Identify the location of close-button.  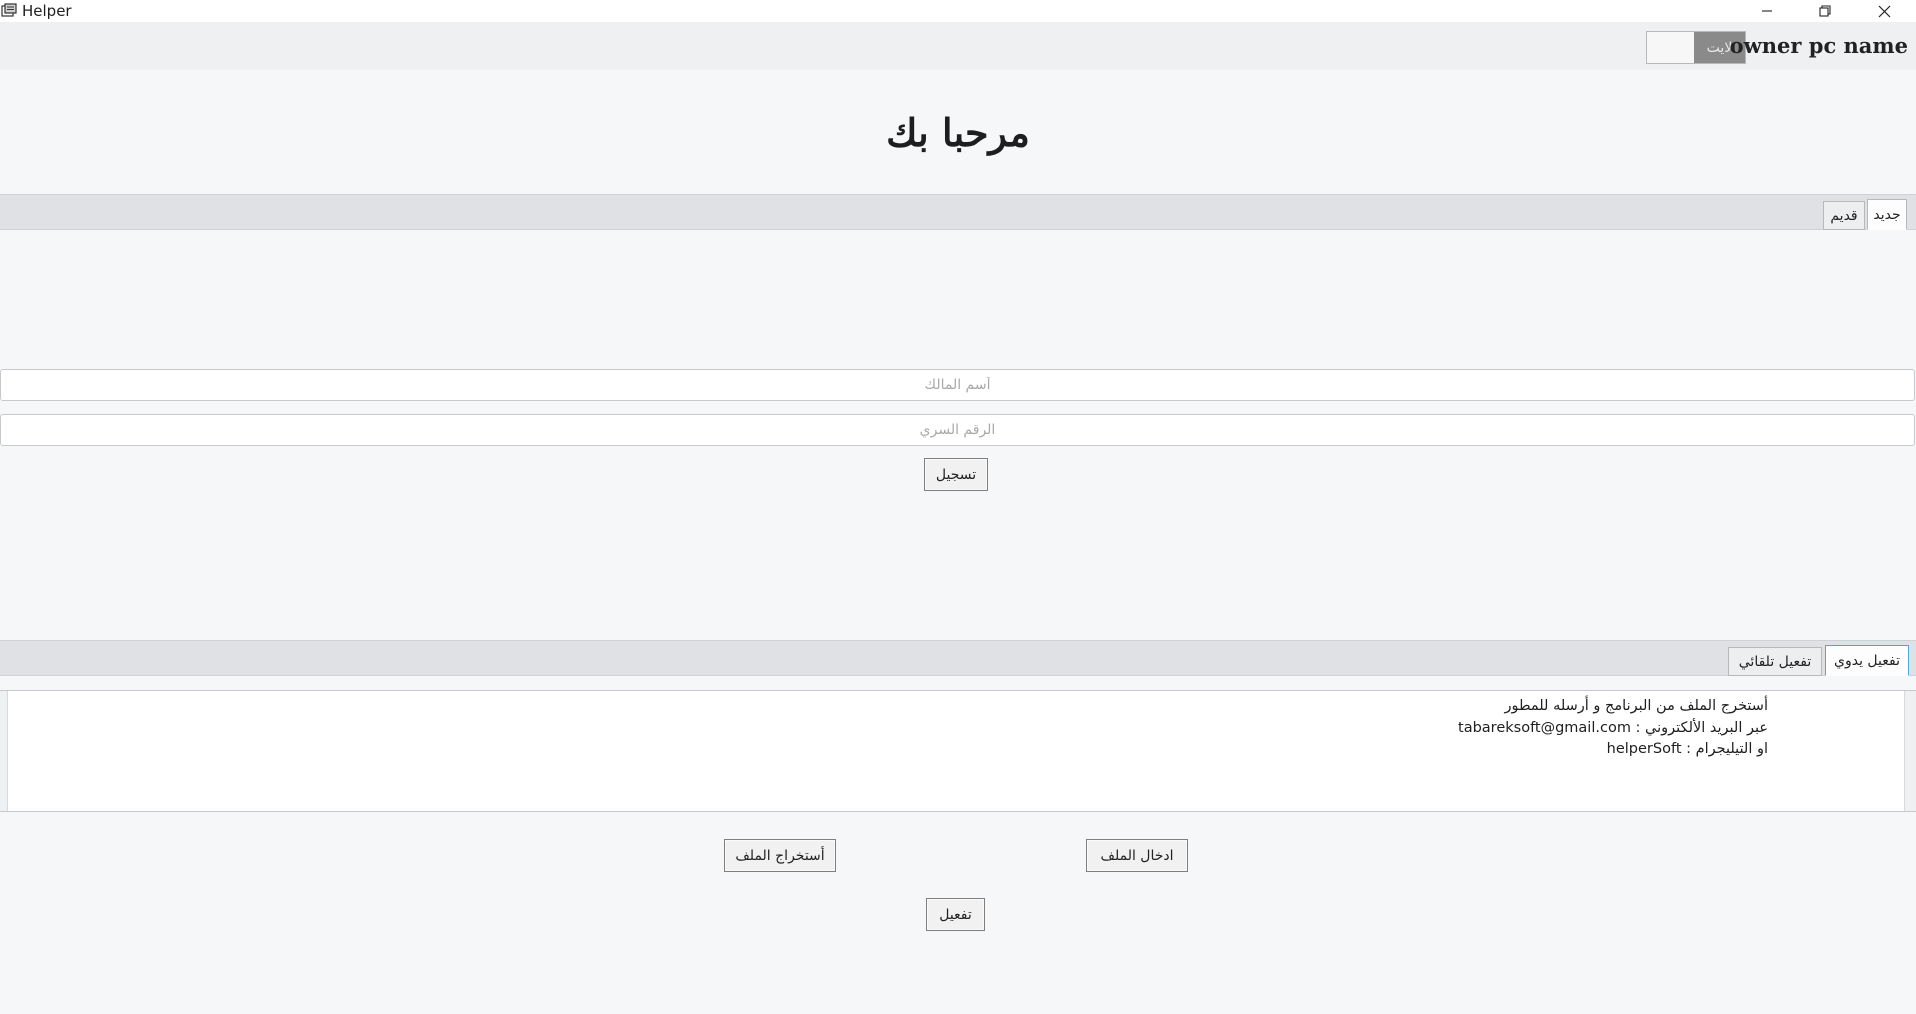
(1884, 11).